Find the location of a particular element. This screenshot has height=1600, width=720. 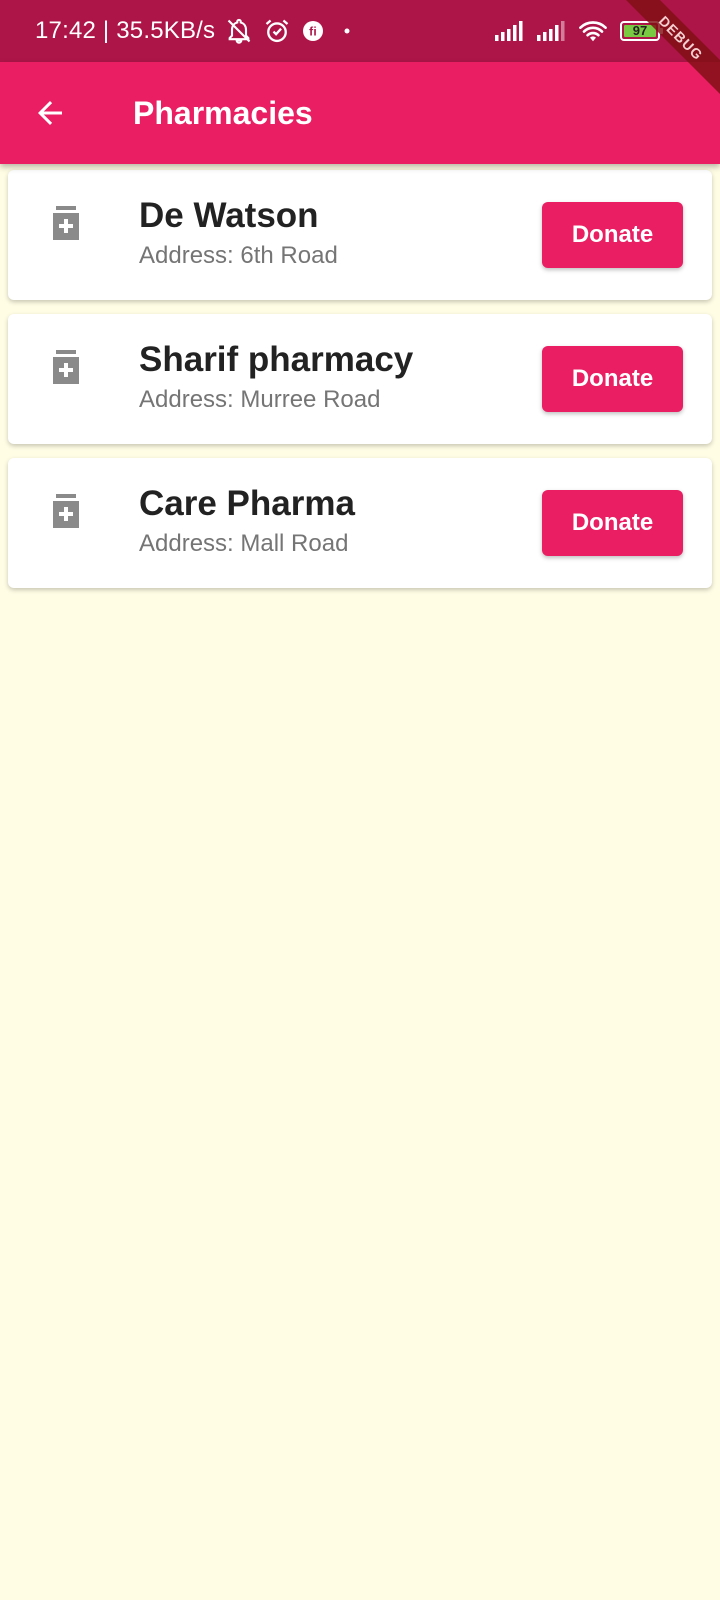

back-button is located at coordinates (50, 113).